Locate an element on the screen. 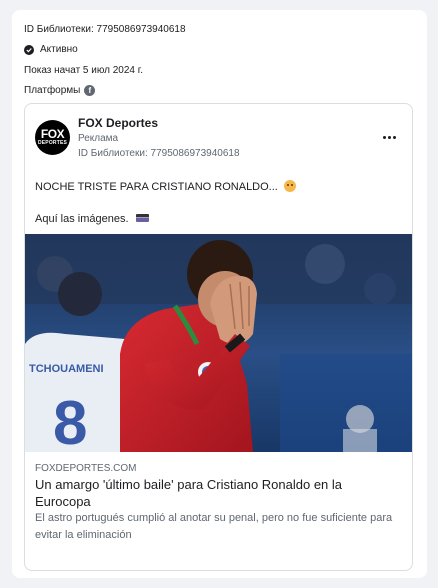 Image resolution: width=438 pixels, height=588 pixels. start-date: Показ начат 5 июл 2024 г. is located at coordinates (83, 70).